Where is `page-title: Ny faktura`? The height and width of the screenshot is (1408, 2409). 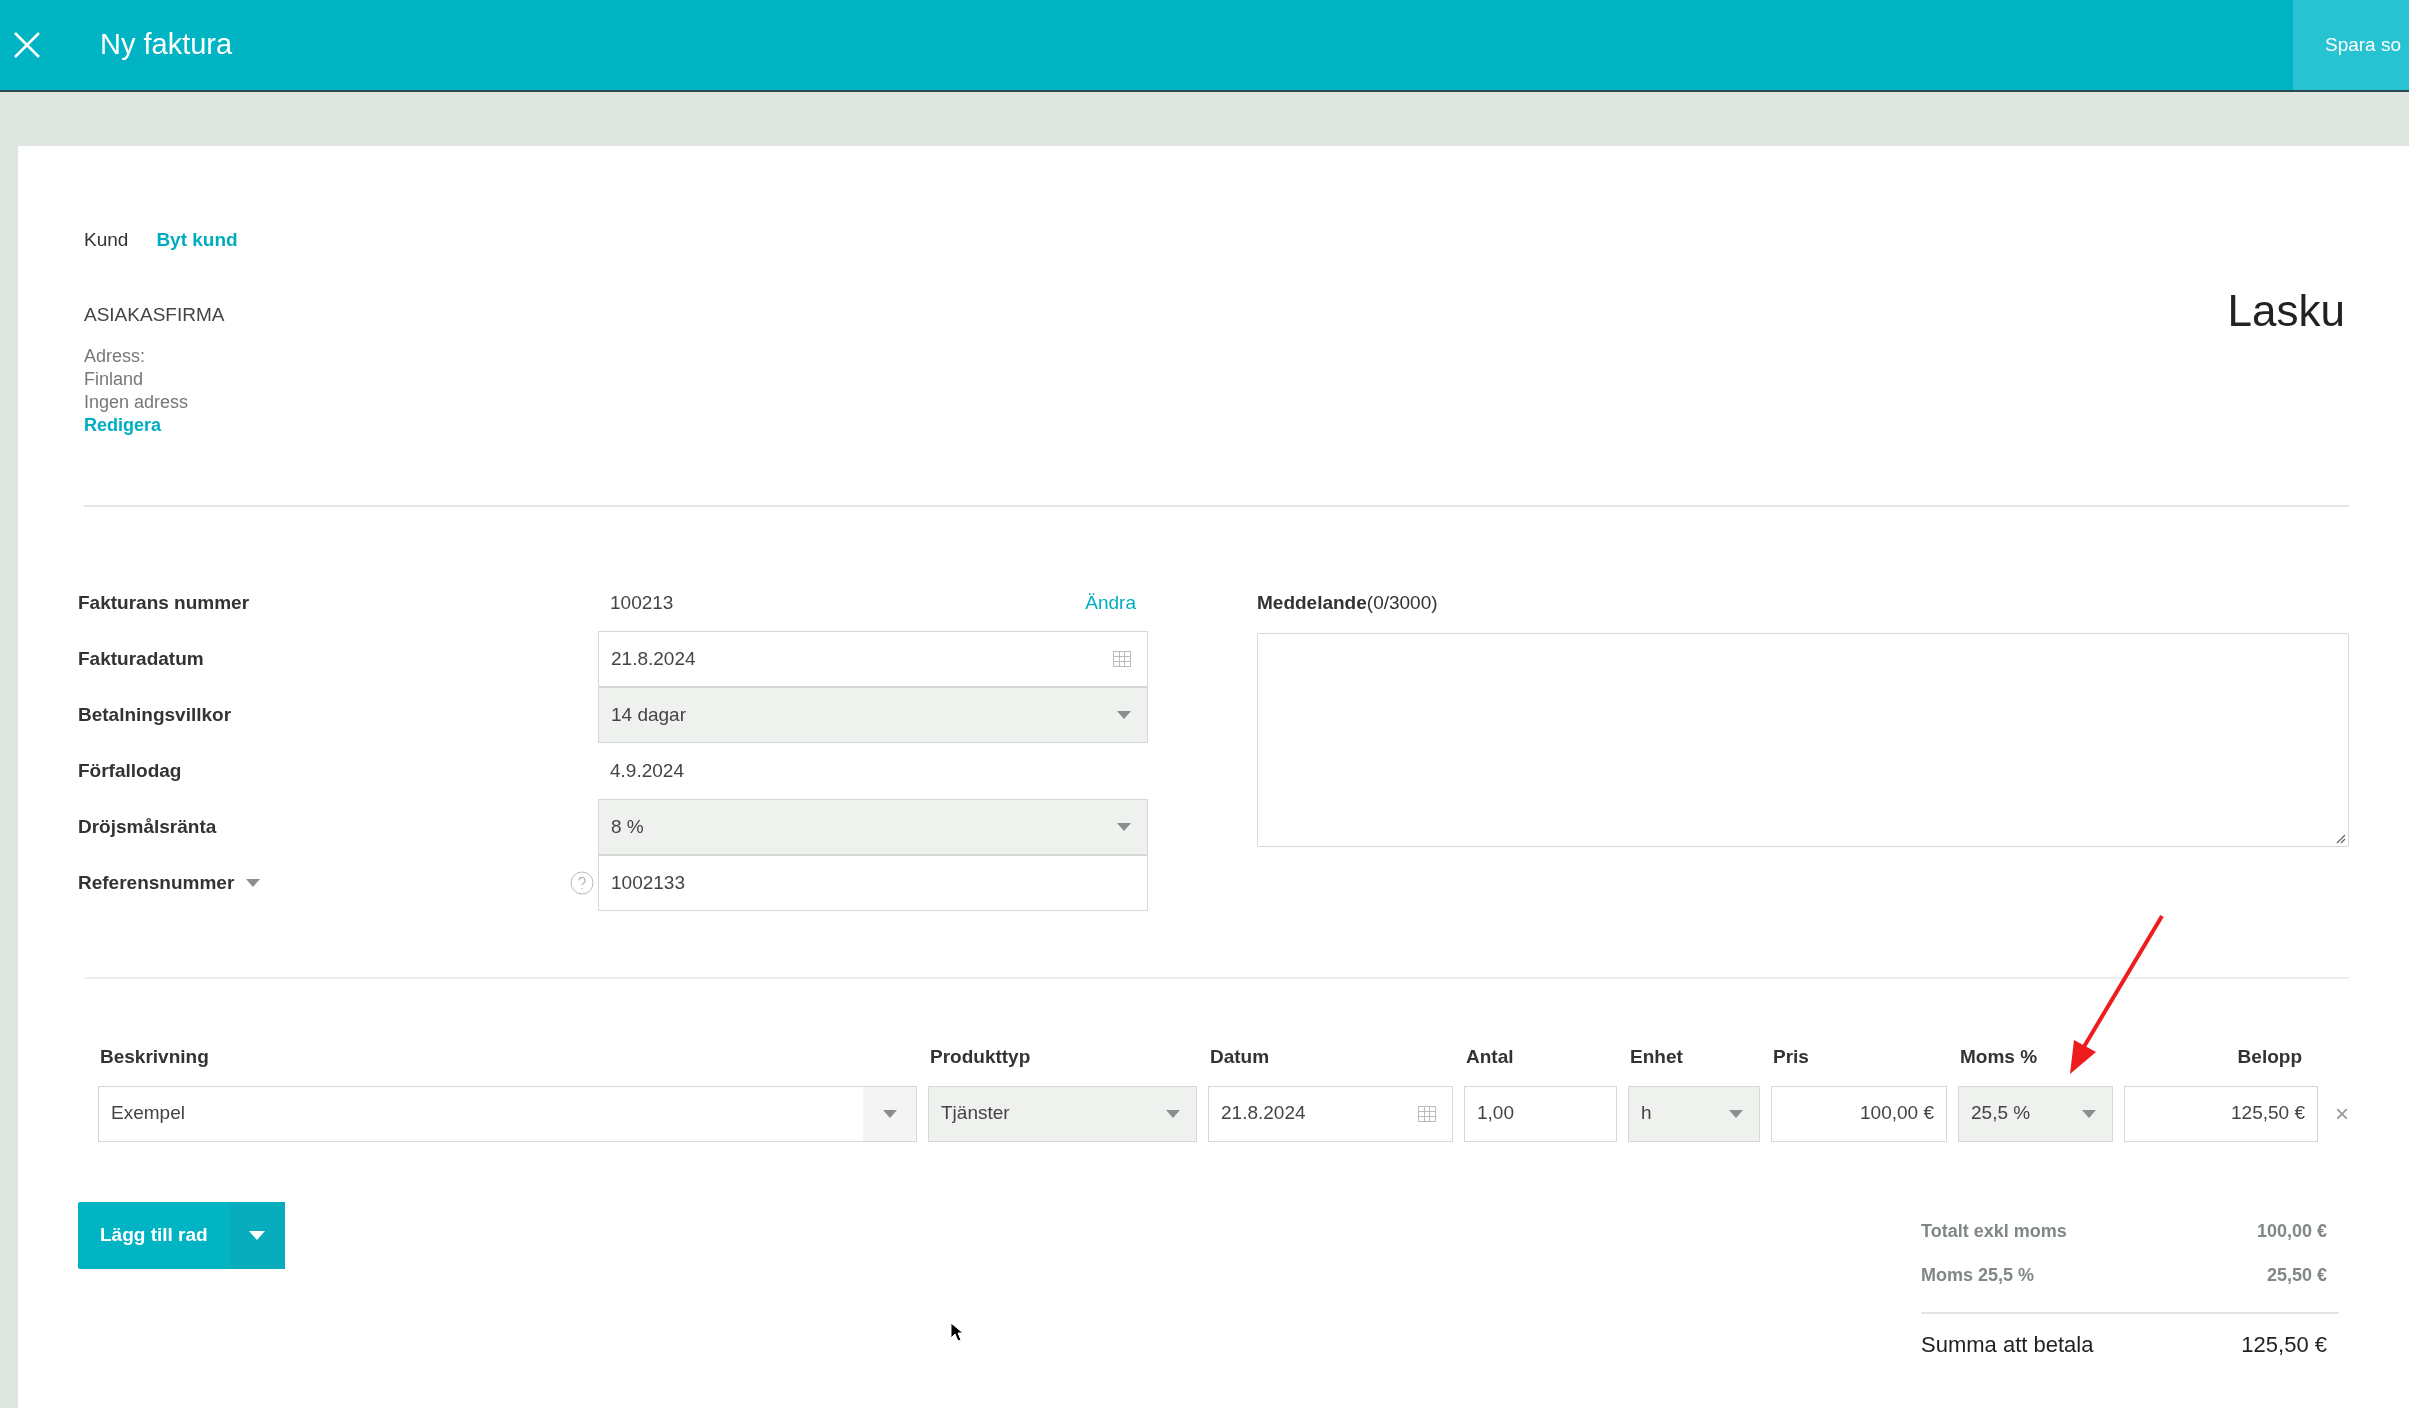
page-title: Ny faktura is located at coordinates (166, 45).